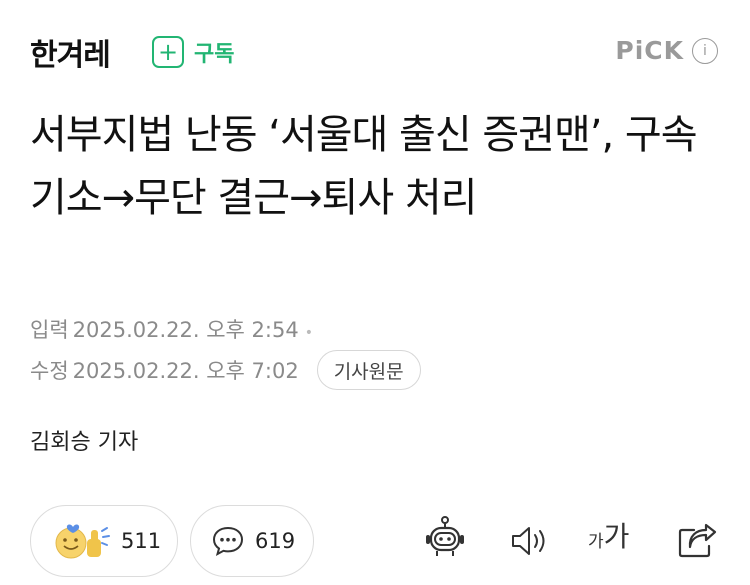  Describe the element at coordinates (228, 541) in the screenshot. I see `comment-bubble-icon` at that location.